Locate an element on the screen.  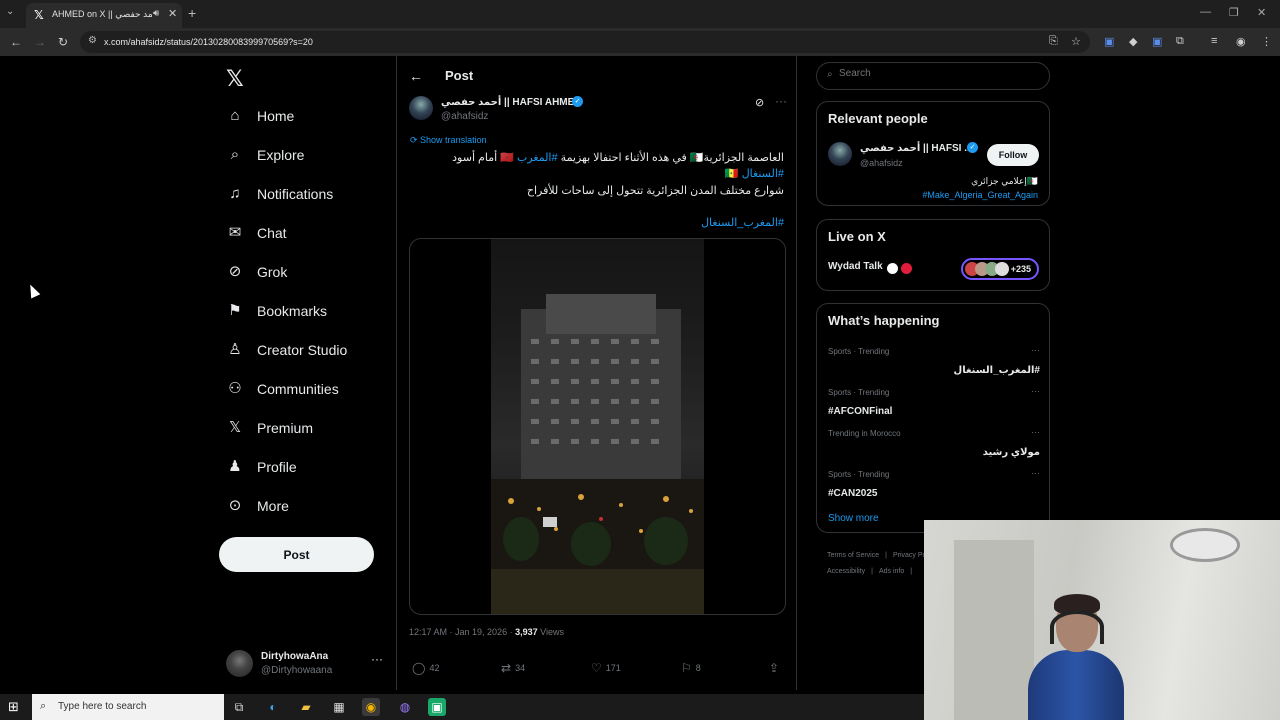
file-explorer-icon: ▰ is located at coordinates (306, 707).